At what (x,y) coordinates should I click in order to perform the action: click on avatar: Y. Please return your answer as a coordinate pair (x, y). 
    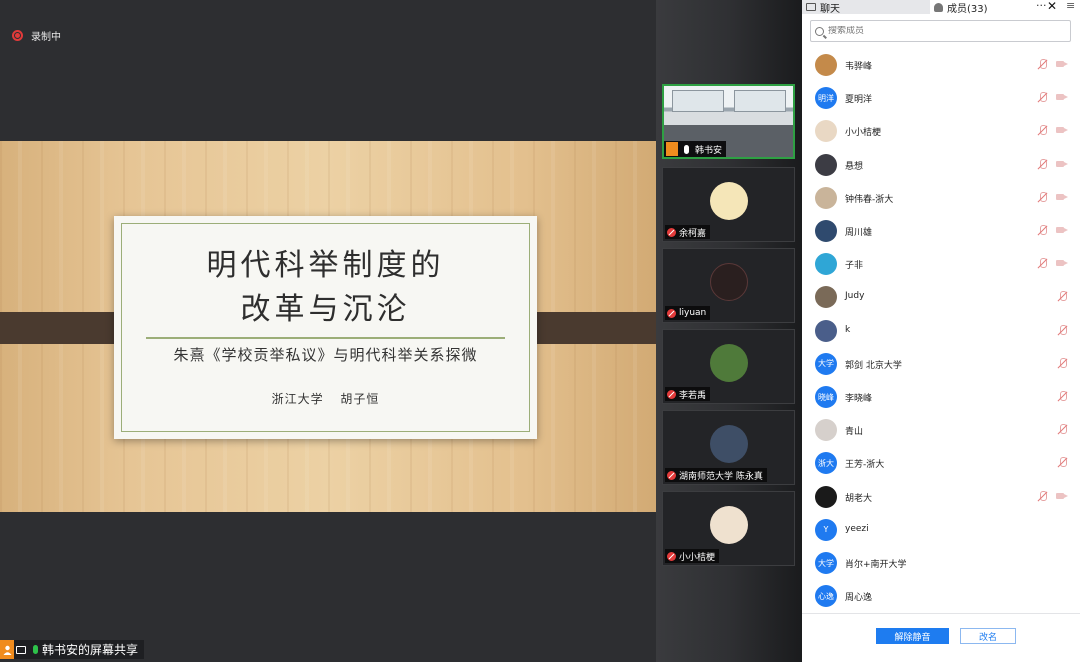
    Looking at the image, I should click on (826, 529).